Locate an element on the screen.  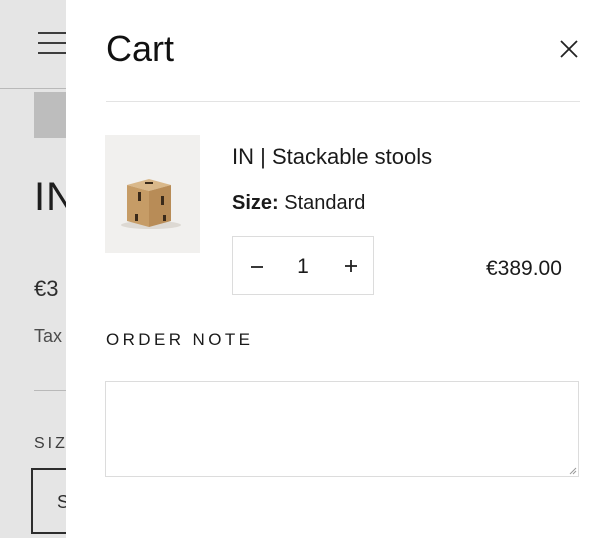
product-image is located at coordinates (152, 194).